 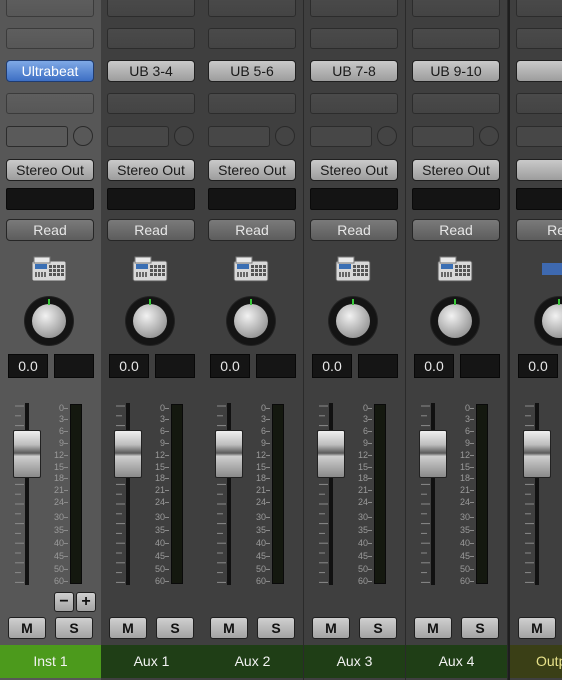 What do you see at coordinates (151, 661) in the screenshot?
I see `channel-name: Aux 1` at bounding box center [151, 661].